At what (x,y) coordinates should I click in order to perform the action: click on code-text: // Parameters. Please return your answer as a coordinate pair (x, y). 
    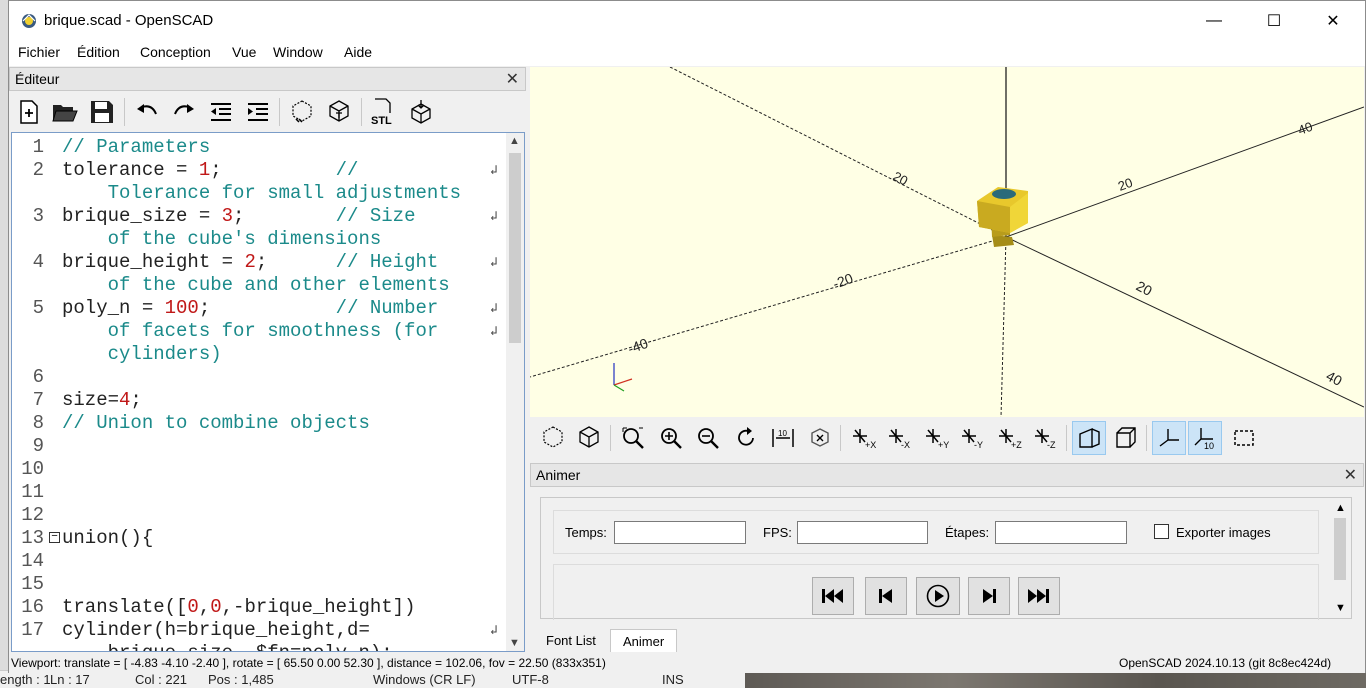
    Looking at the image, I should click on (136, 147).